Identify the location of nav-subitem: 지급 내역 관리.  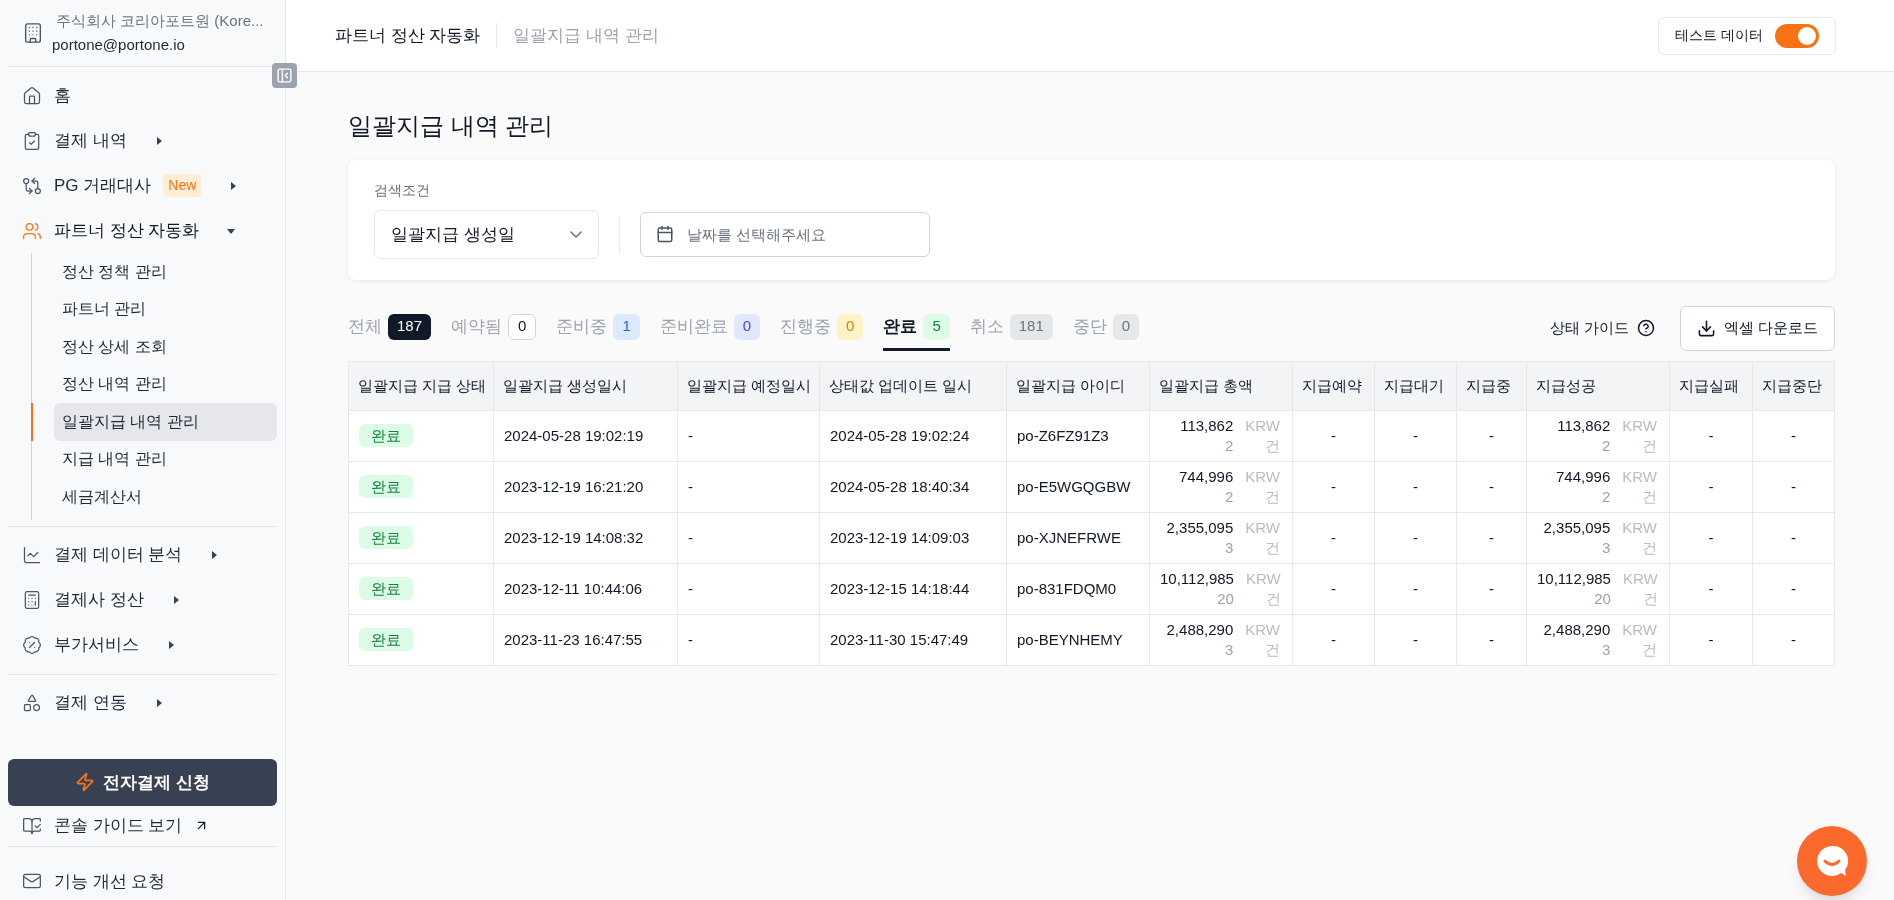
(165, 459).